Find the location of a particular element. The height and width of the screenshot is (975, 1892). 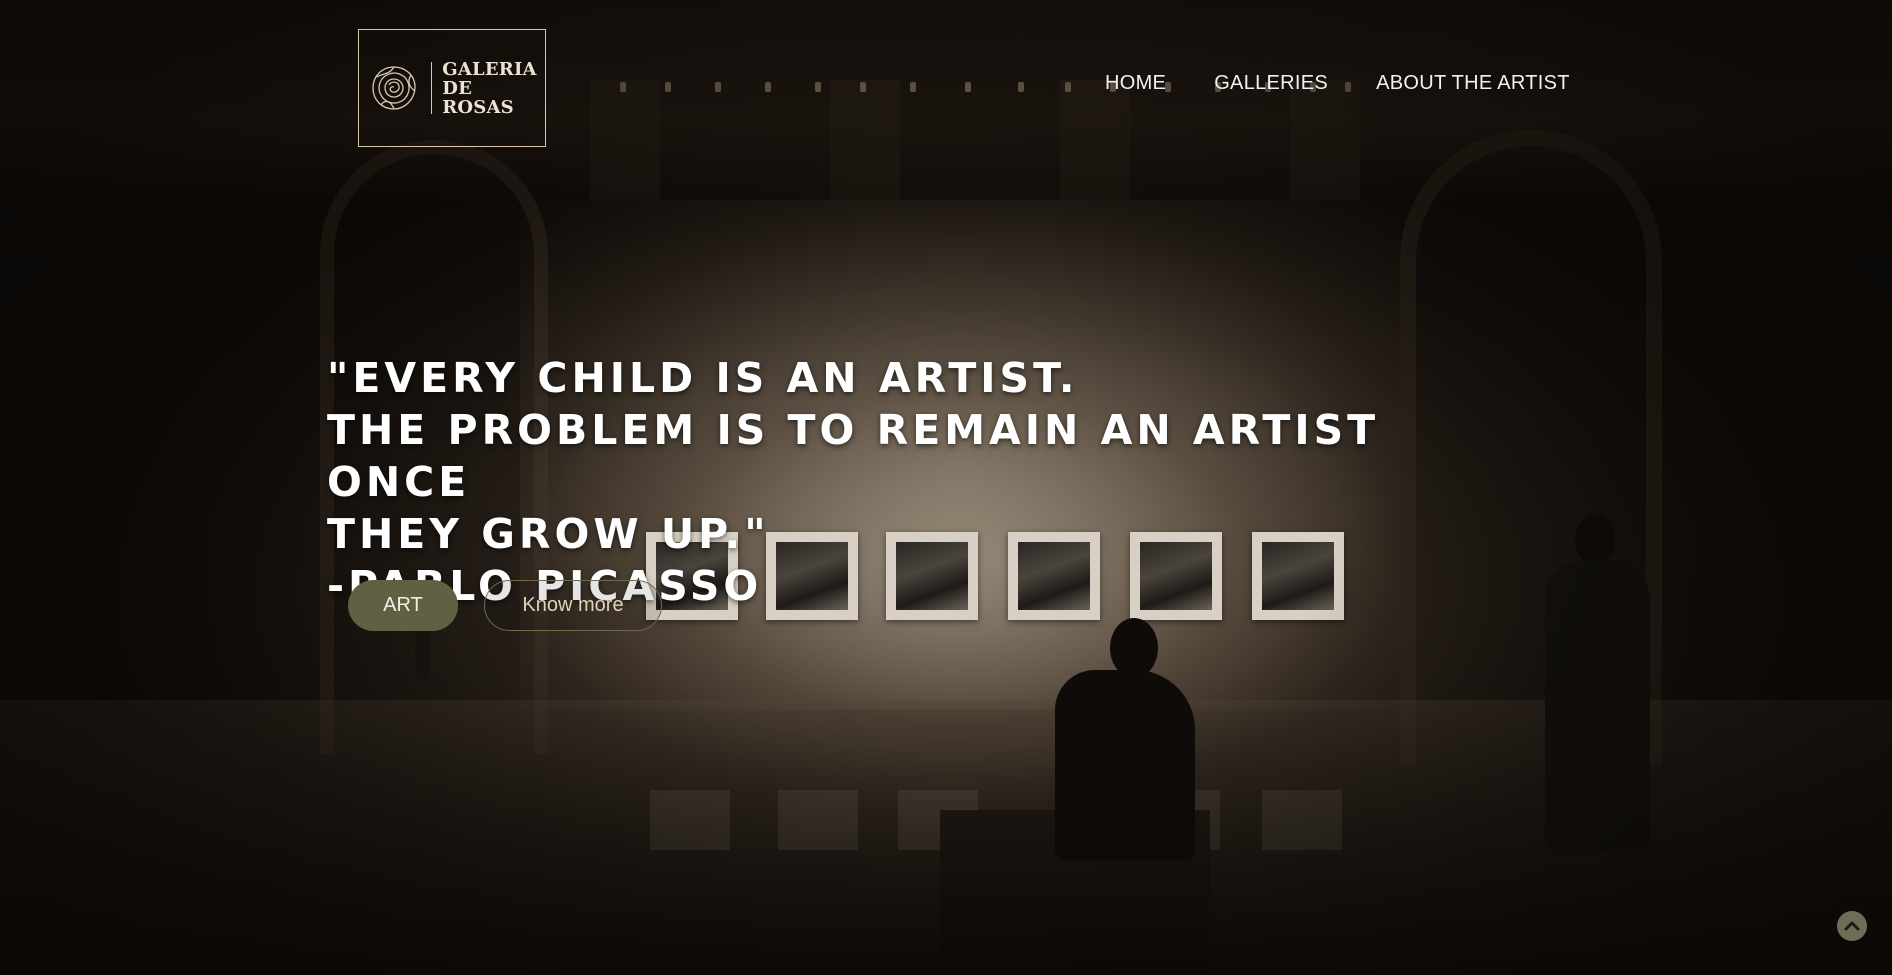

rose-icon is located at coordinates (394, 88).